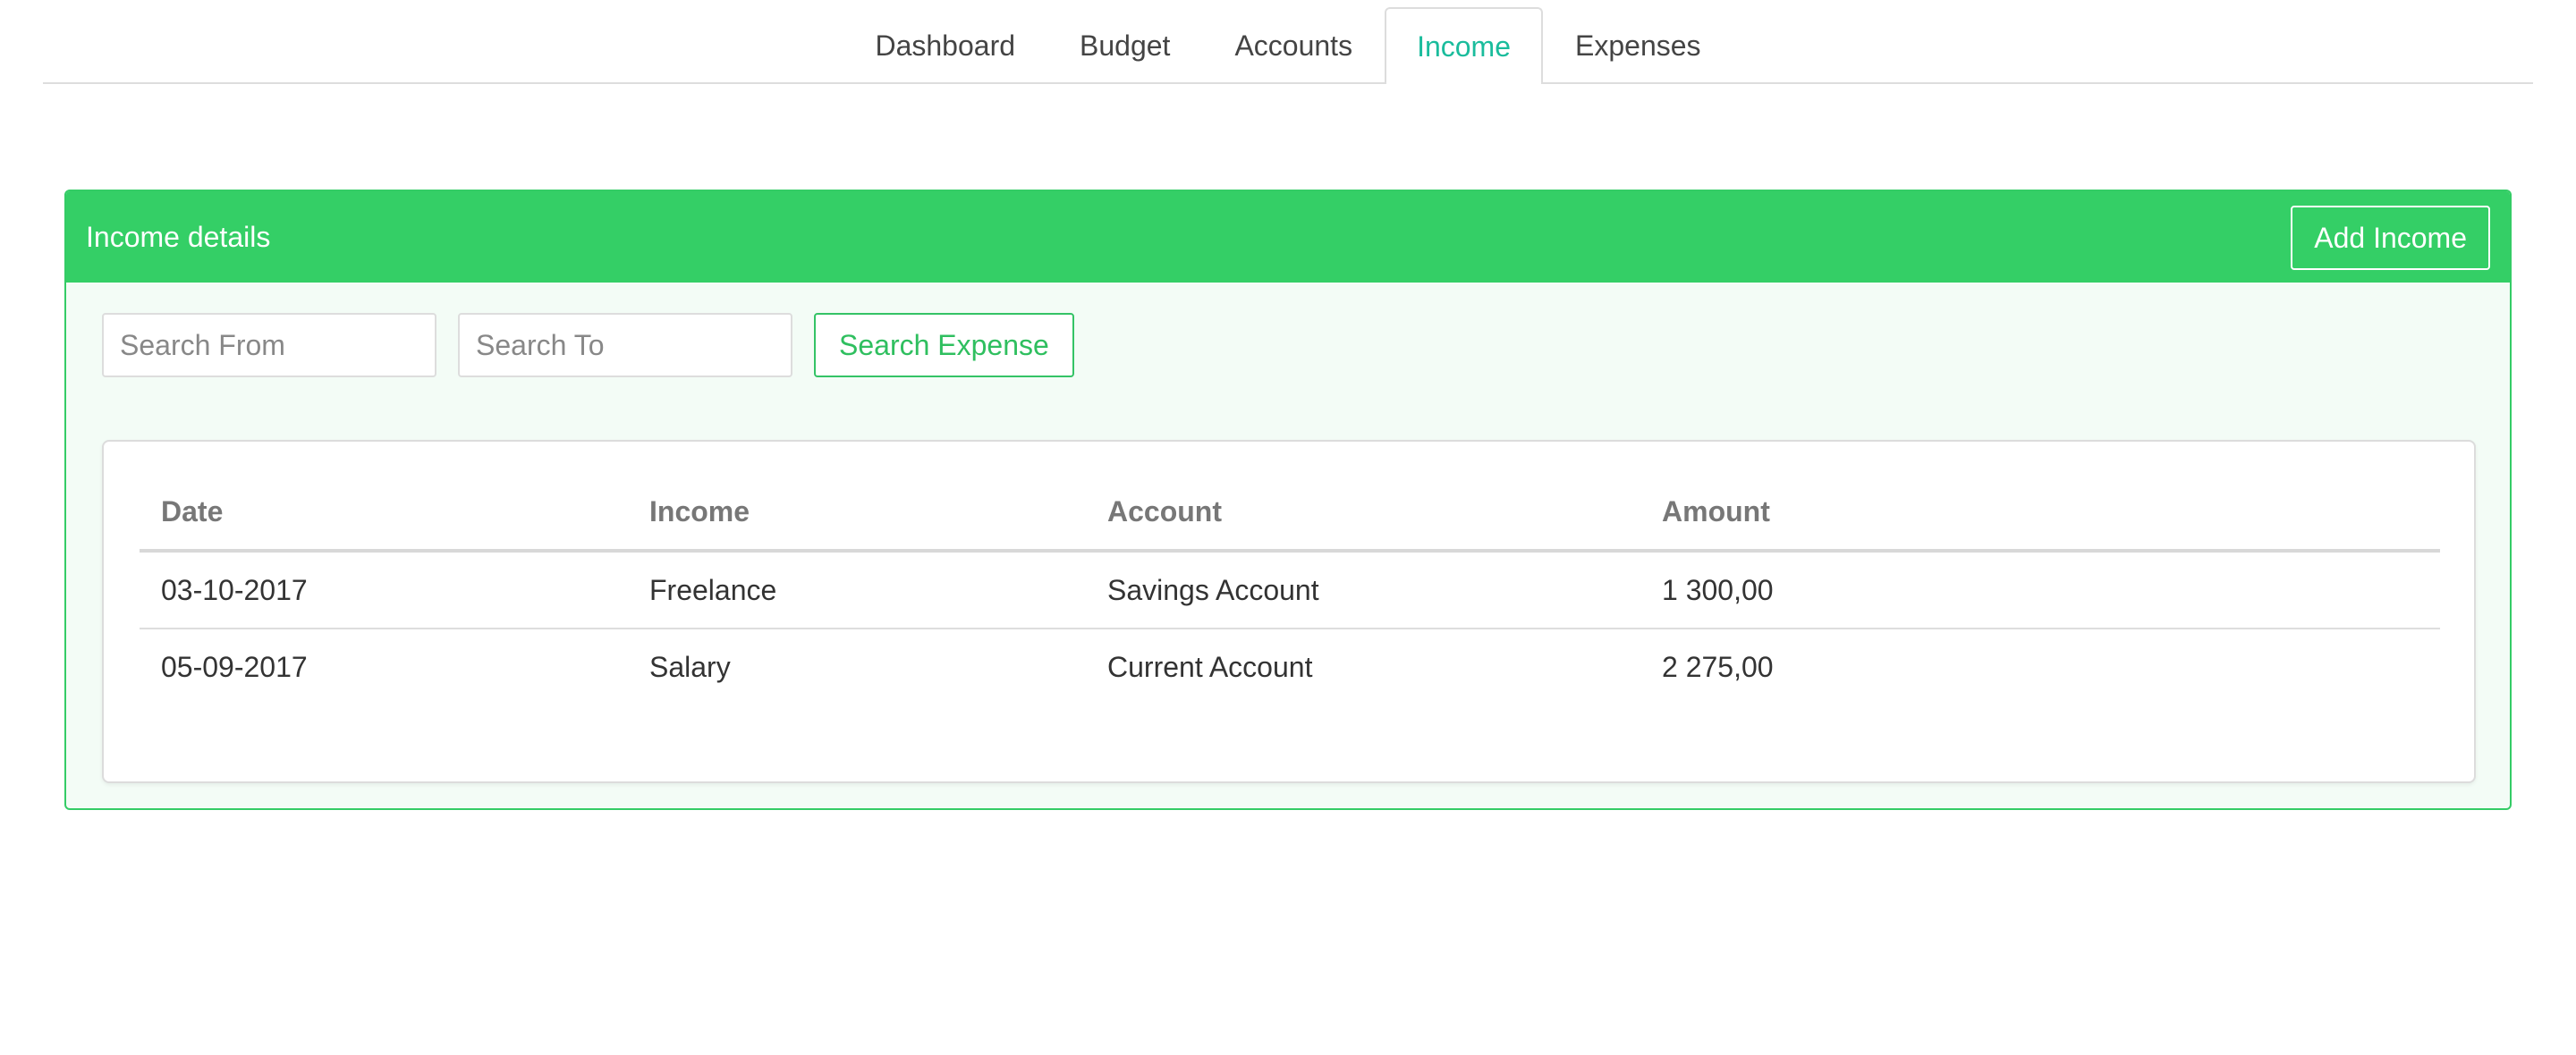 The height and width of the screenshot is (1055, 2576). What do you see at coordinates (1363, 590) in the screenshot?
I see `cell-account: Savings Account` at bounding box center [1363, 590].